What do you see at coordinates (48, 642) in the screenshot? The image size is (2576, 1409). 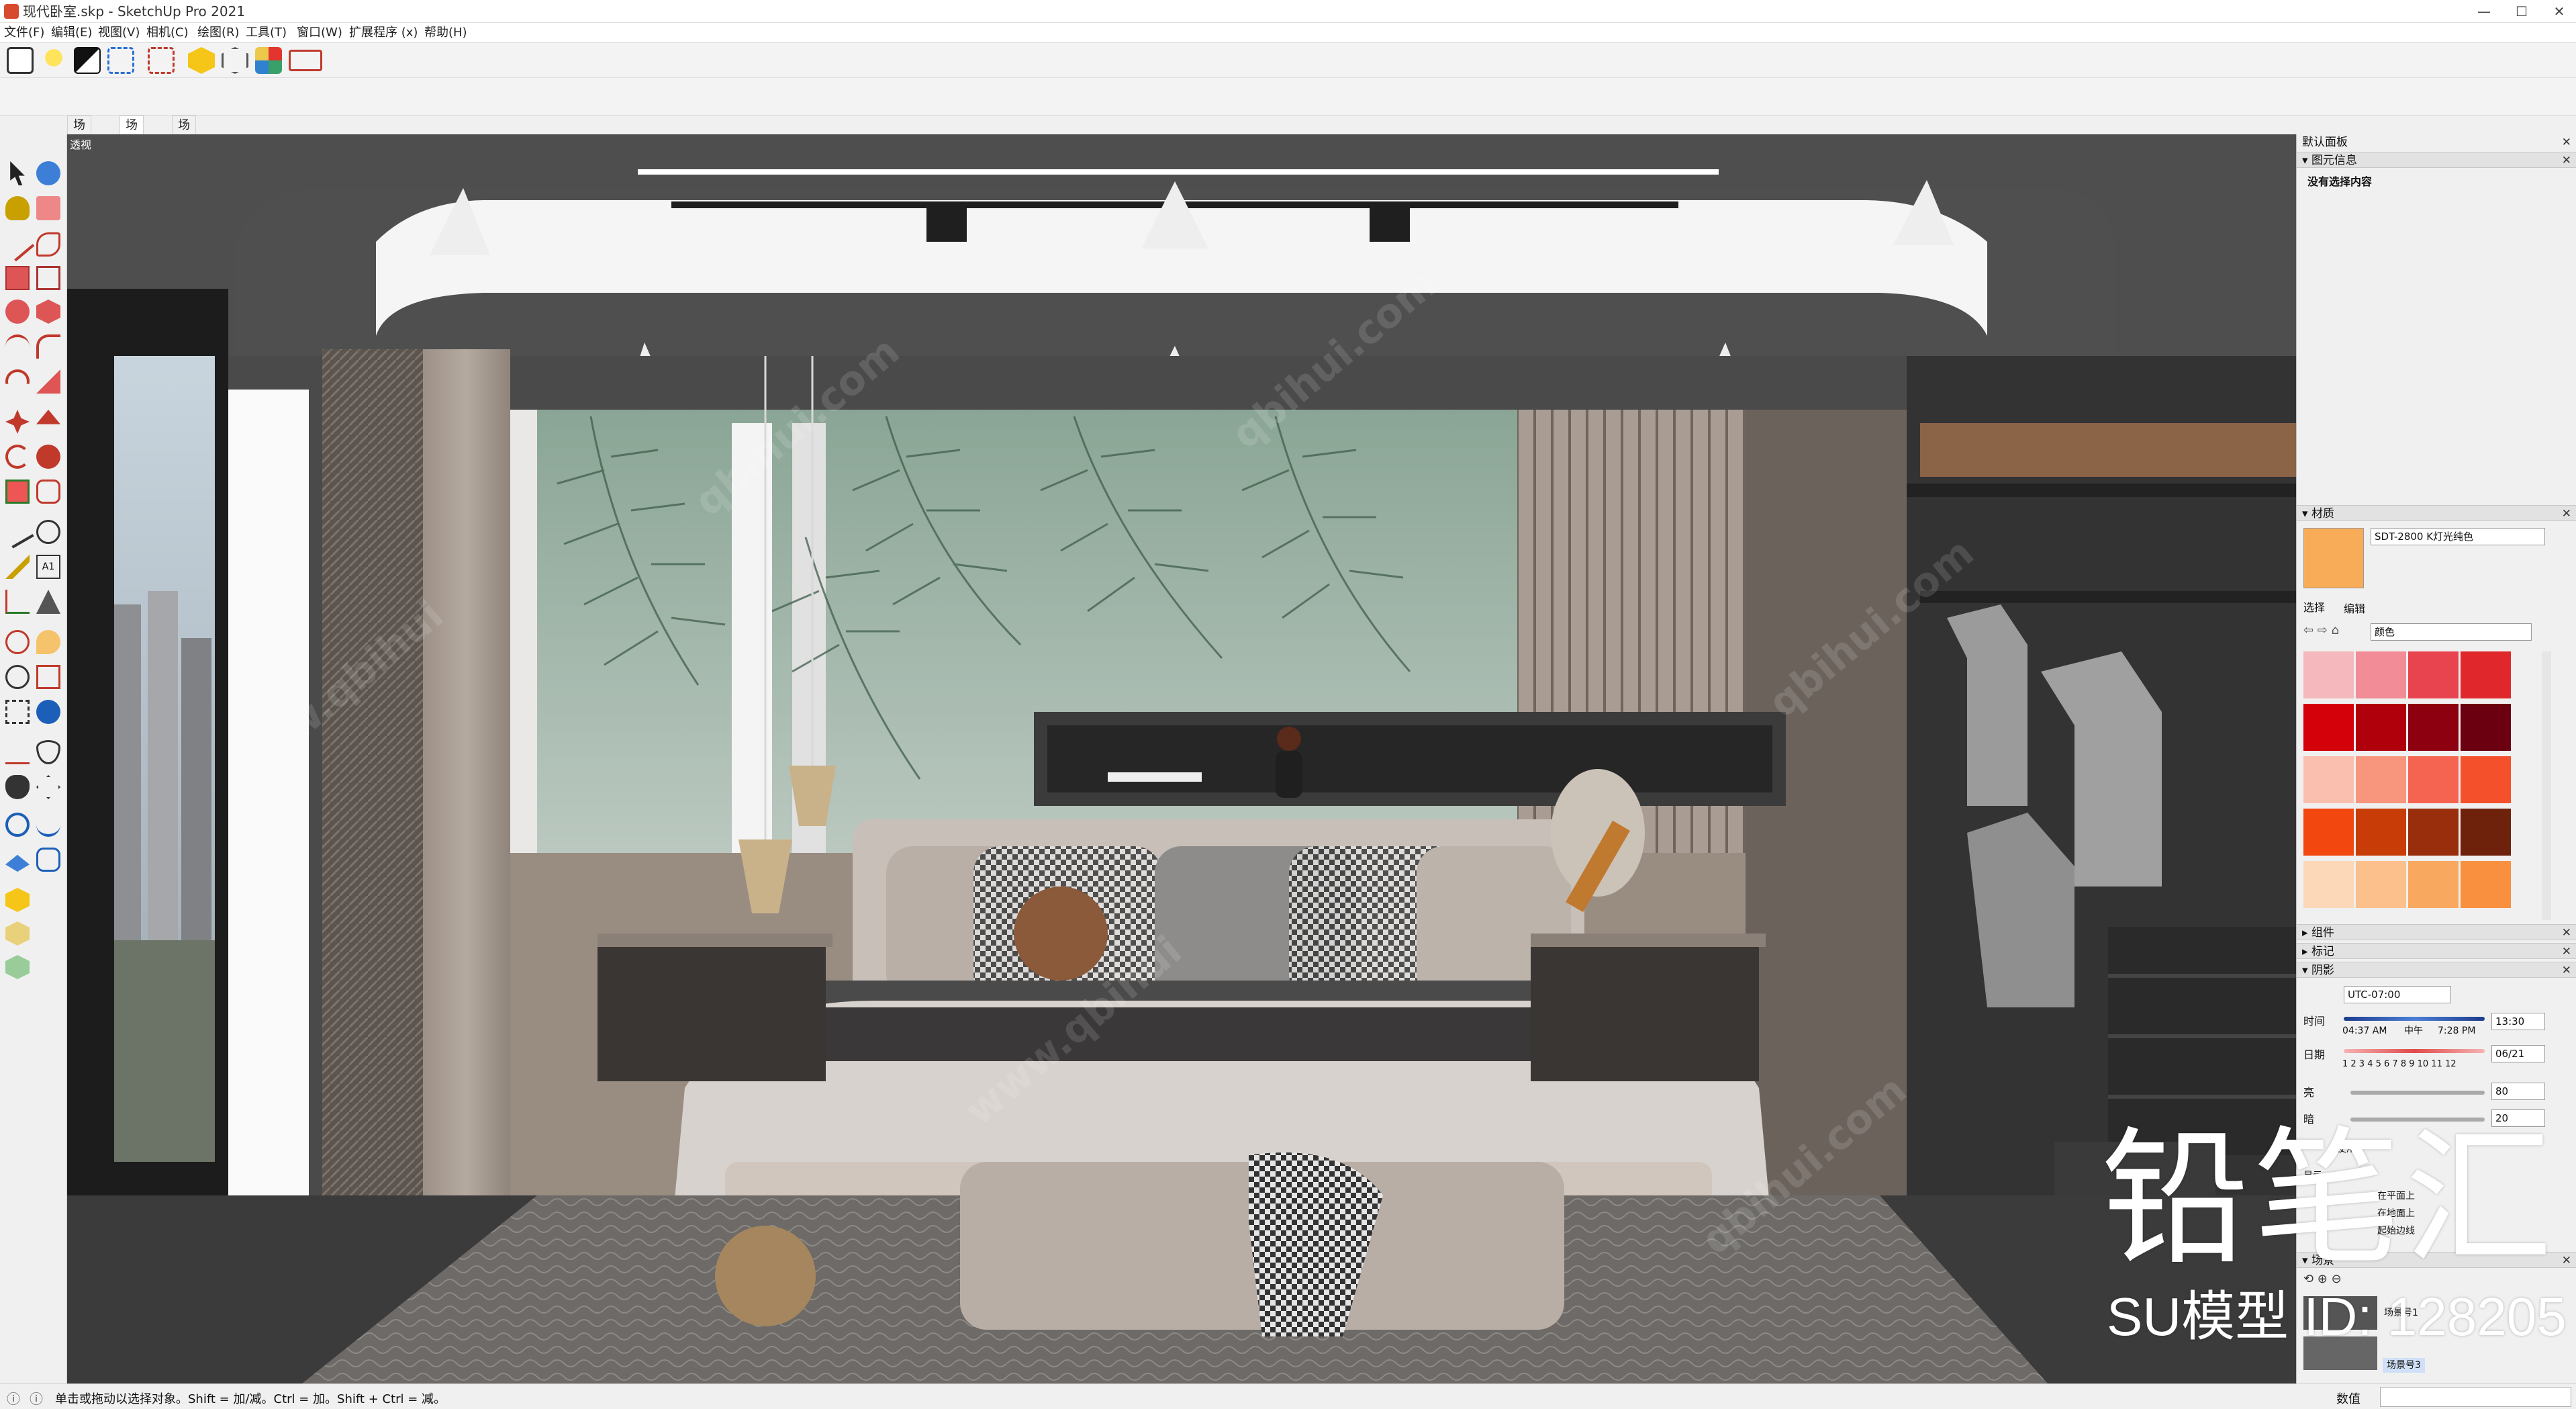 I see `pan-hand-icon` at bounding box center [48, 642].